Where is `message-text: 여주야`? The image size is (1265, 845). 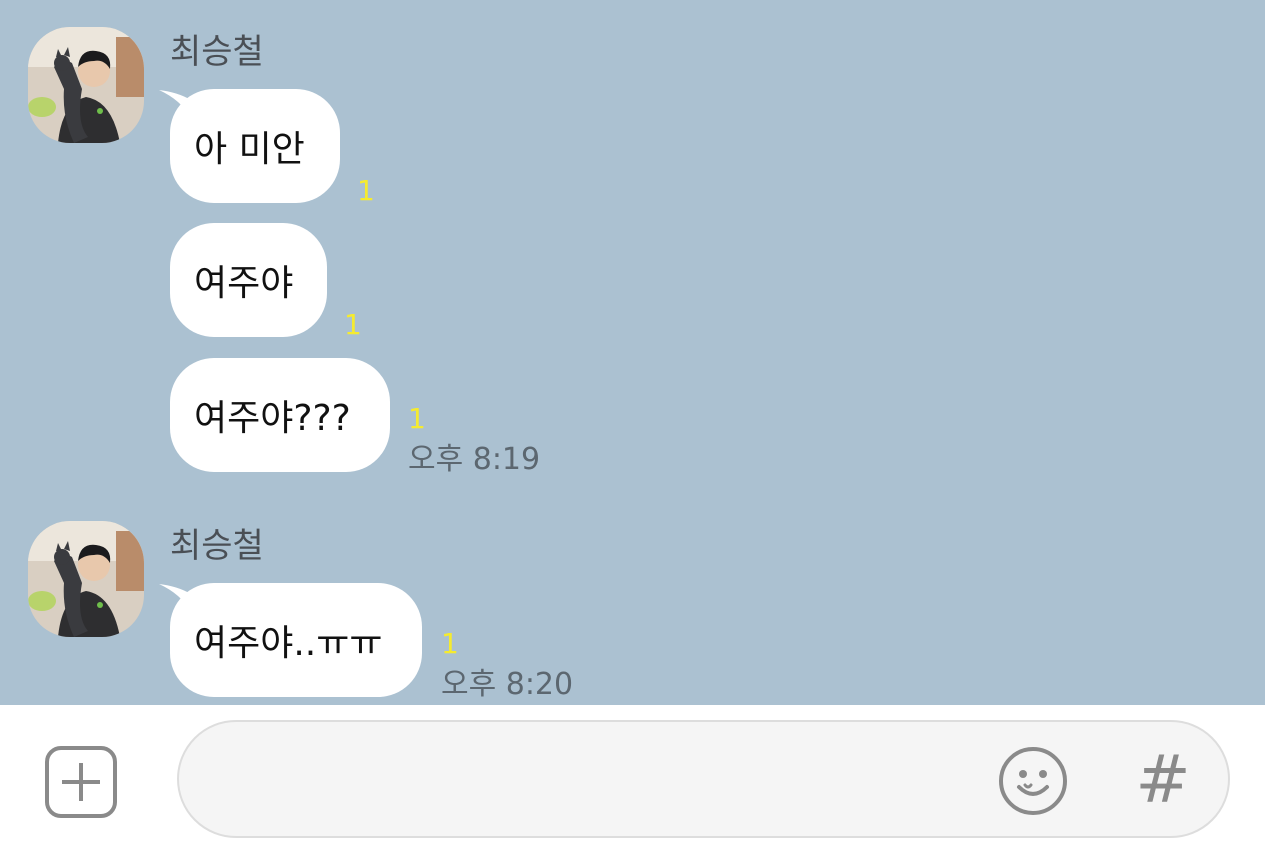 message-text: 여주야 is located at coordinates (244, 283).